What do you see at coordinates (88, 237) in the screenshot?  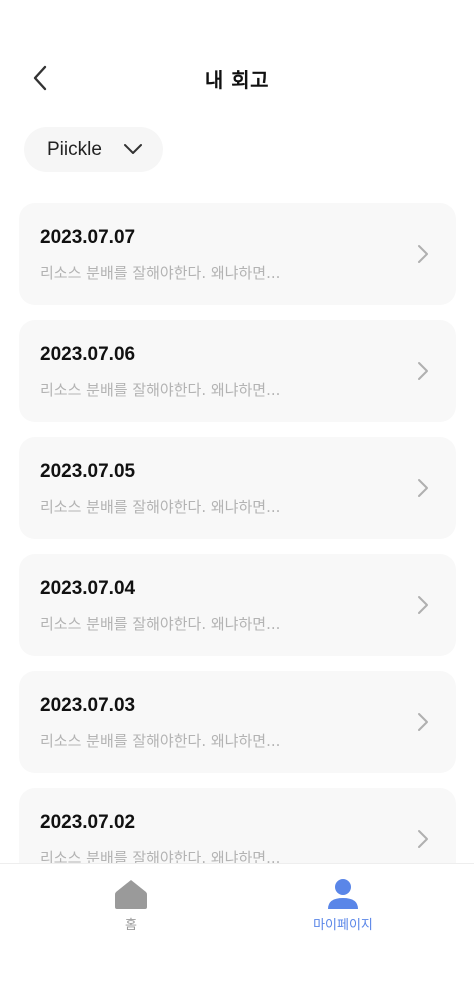 I see `retrospect-date: 2023.07.07` at bounding box center [88, 237].